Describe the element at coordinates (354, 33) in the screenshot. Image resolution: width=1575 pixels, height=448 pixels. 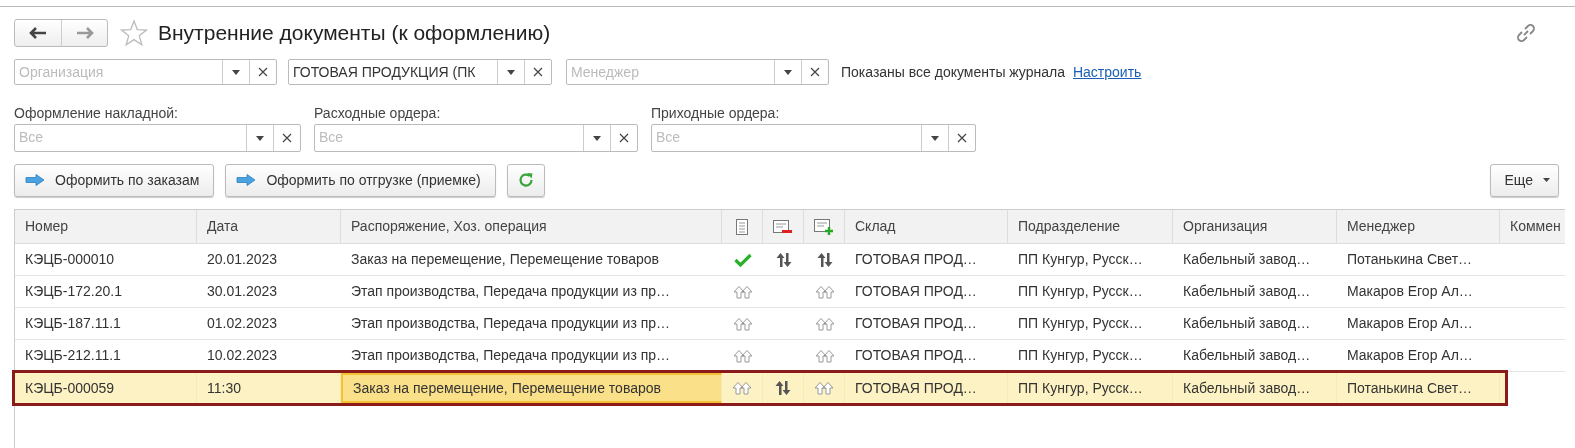
I see `window-title: Внутренние документы (к оформлению)` at that location.